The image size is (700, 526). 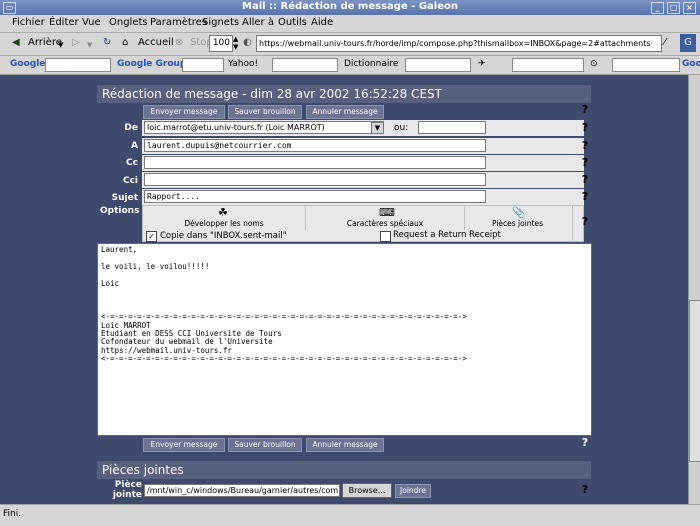 I want to click on keyboard-icon: ⌨, so click(x=387, y=212).